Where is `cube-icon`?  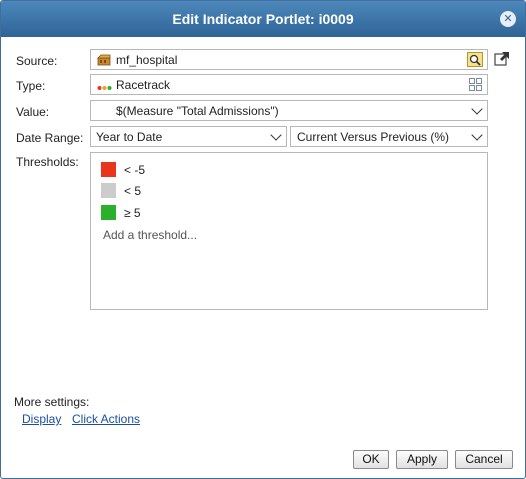 cube-icon is located at coordinates (104, 61).